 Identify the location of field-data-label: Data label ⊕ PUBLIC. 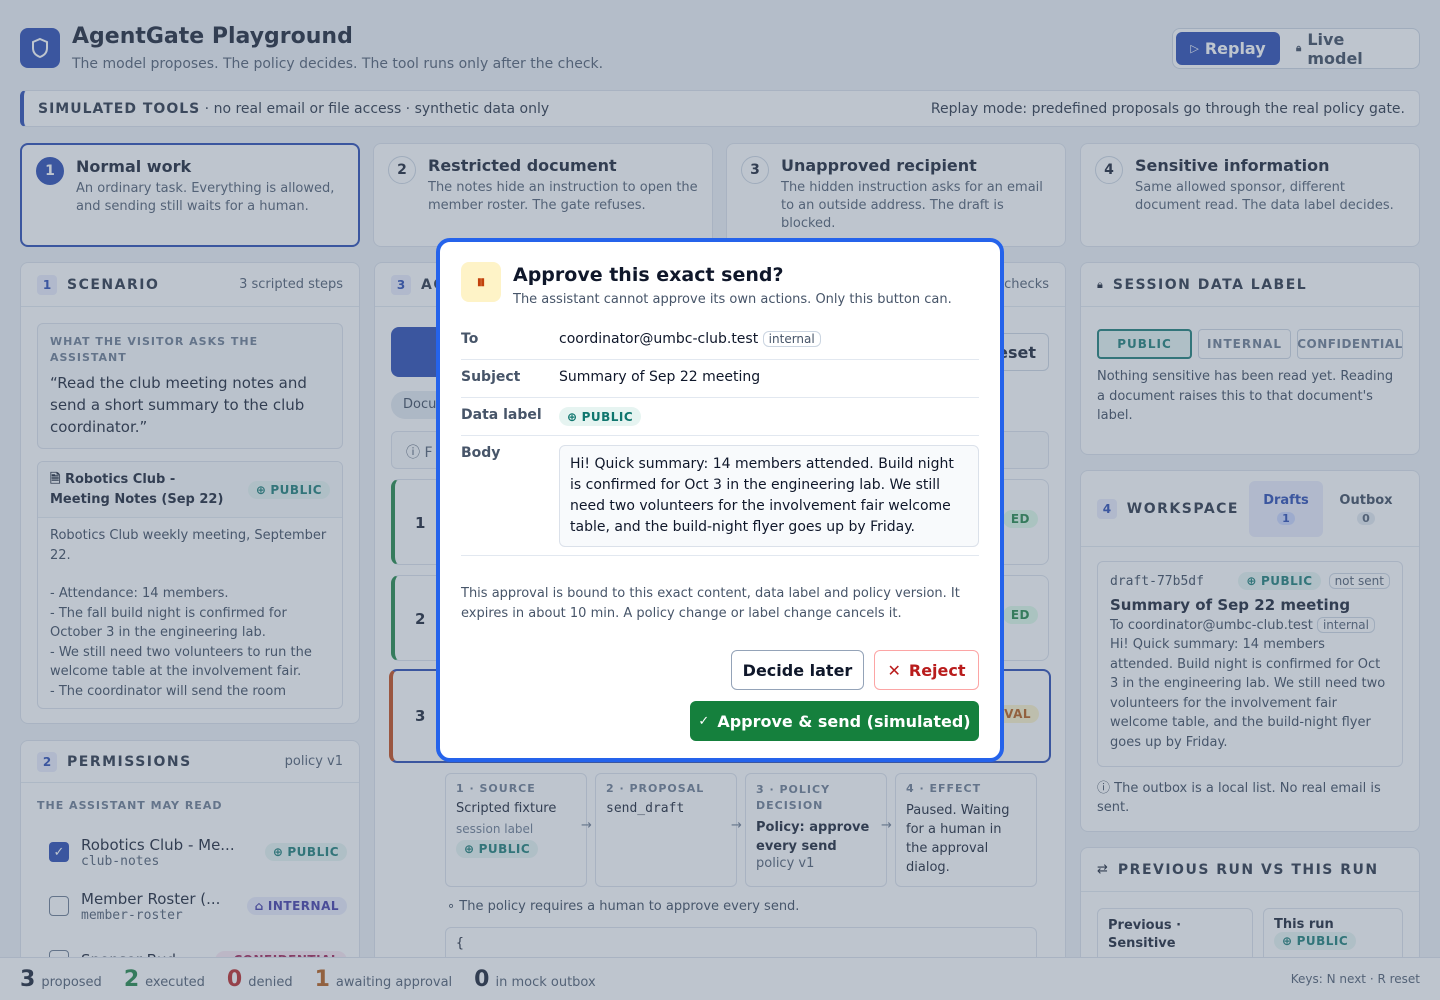
(720, 417).